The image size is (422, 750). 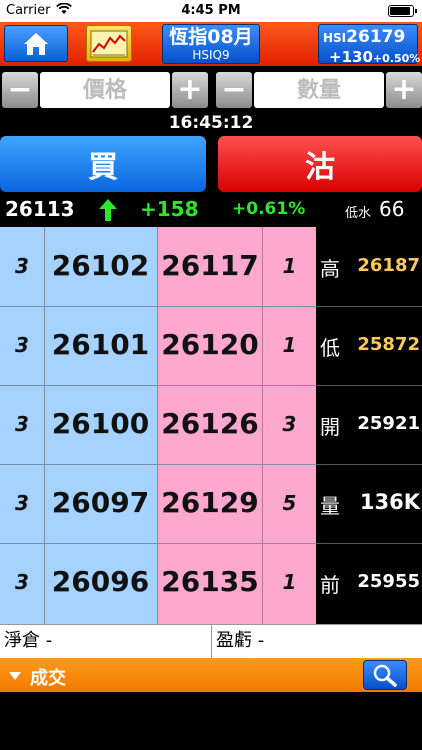 I want to click on price-input, so click(x=105, y=90).